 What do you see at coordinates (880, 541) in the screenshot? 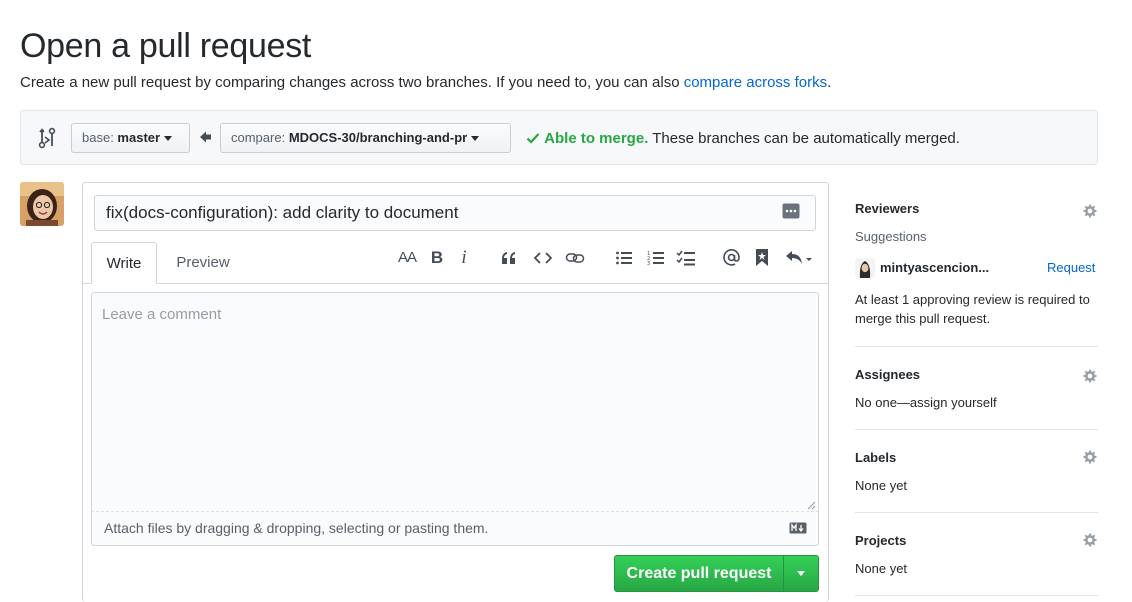
I see `projects-heading: Projects` at bounding box center [880, 541].